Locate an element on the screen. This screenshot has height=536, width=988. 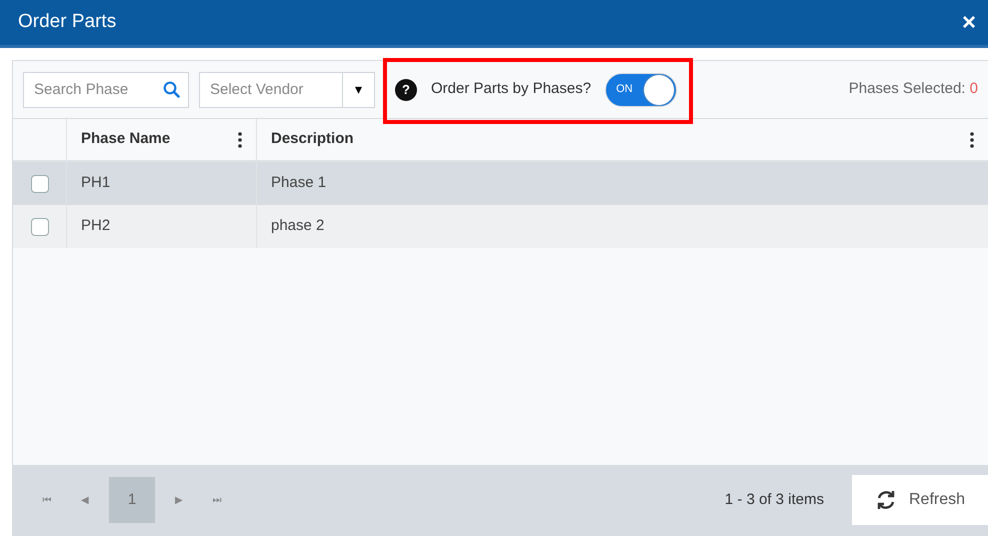
refresh-button: Refresh is located at coordinates (920, 500).